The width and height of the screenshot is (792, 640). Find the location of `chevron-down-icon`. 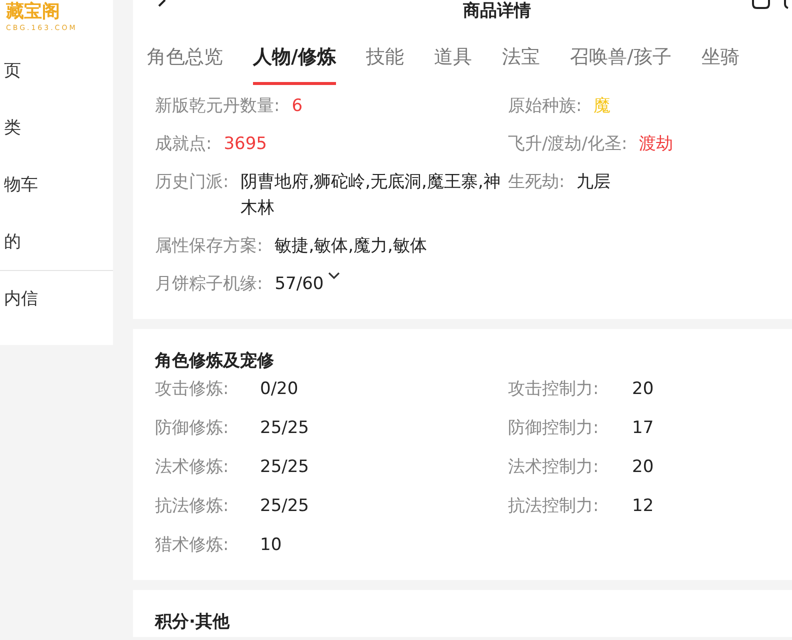

chevron-down-icon is located at coordinates (333, 276).